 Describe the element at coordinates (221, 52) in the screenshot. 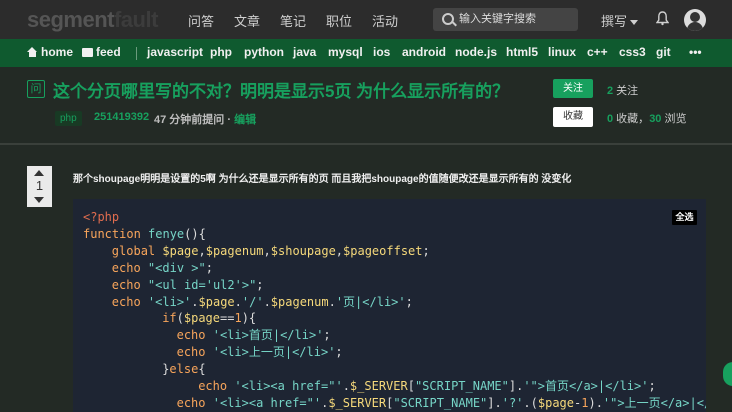

I see `tag-php: php` at that location.